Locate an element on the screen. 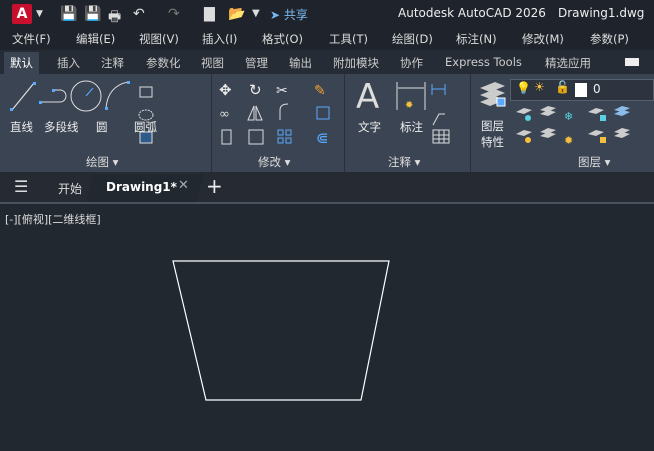  tab-drawing1-label: Drawing1* is located at coordinates (141, 187).